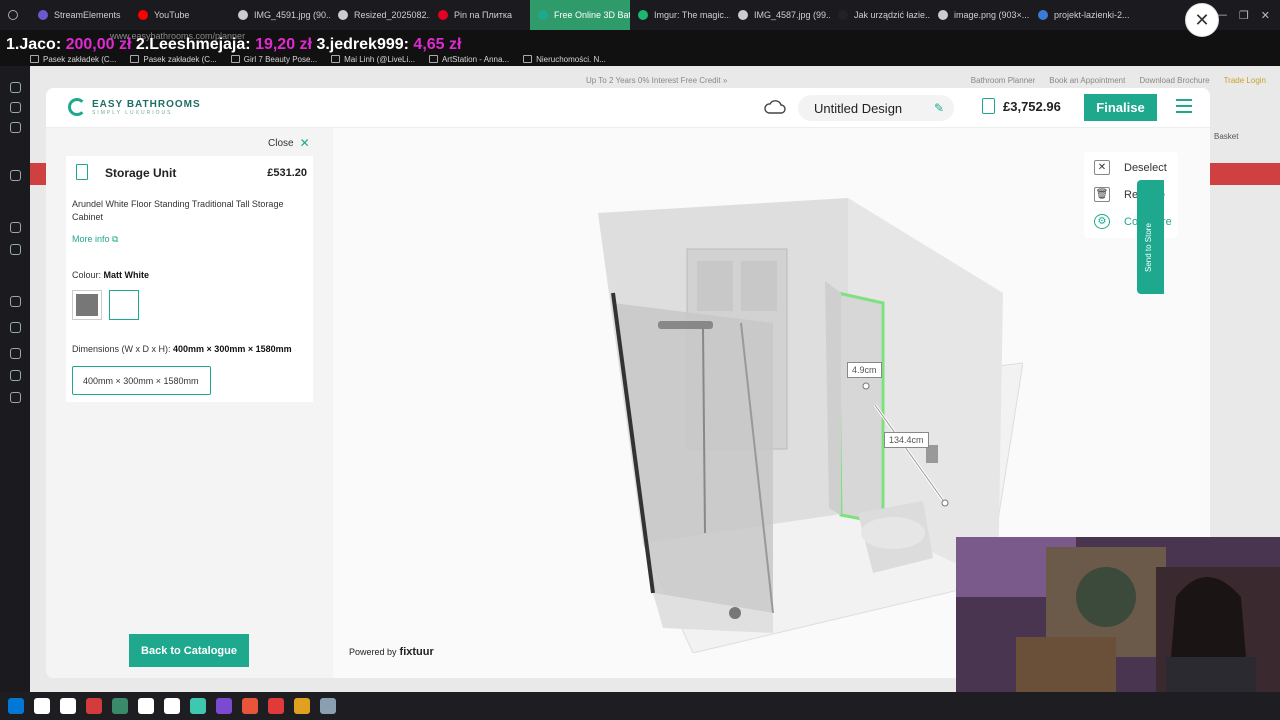  I want to click on design-name: Untitled Design, so click(858, 108).